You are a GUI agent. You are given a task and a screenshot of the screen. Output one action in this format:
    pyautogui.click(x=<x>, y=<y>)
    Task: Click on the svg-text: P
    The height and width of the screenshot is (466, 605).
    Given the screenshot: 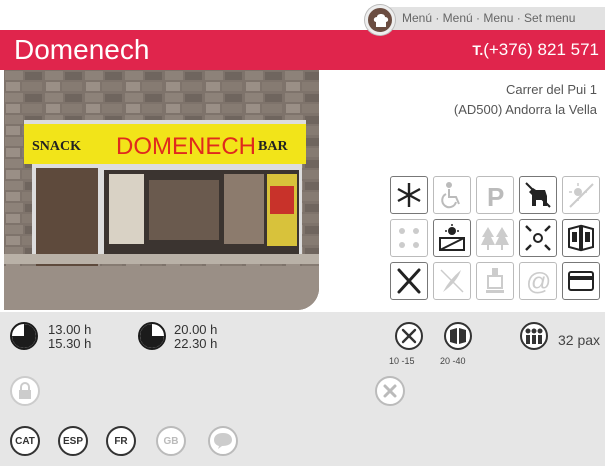 What is the action you would take?
    pyautogui.click(x=495, y=196)
    